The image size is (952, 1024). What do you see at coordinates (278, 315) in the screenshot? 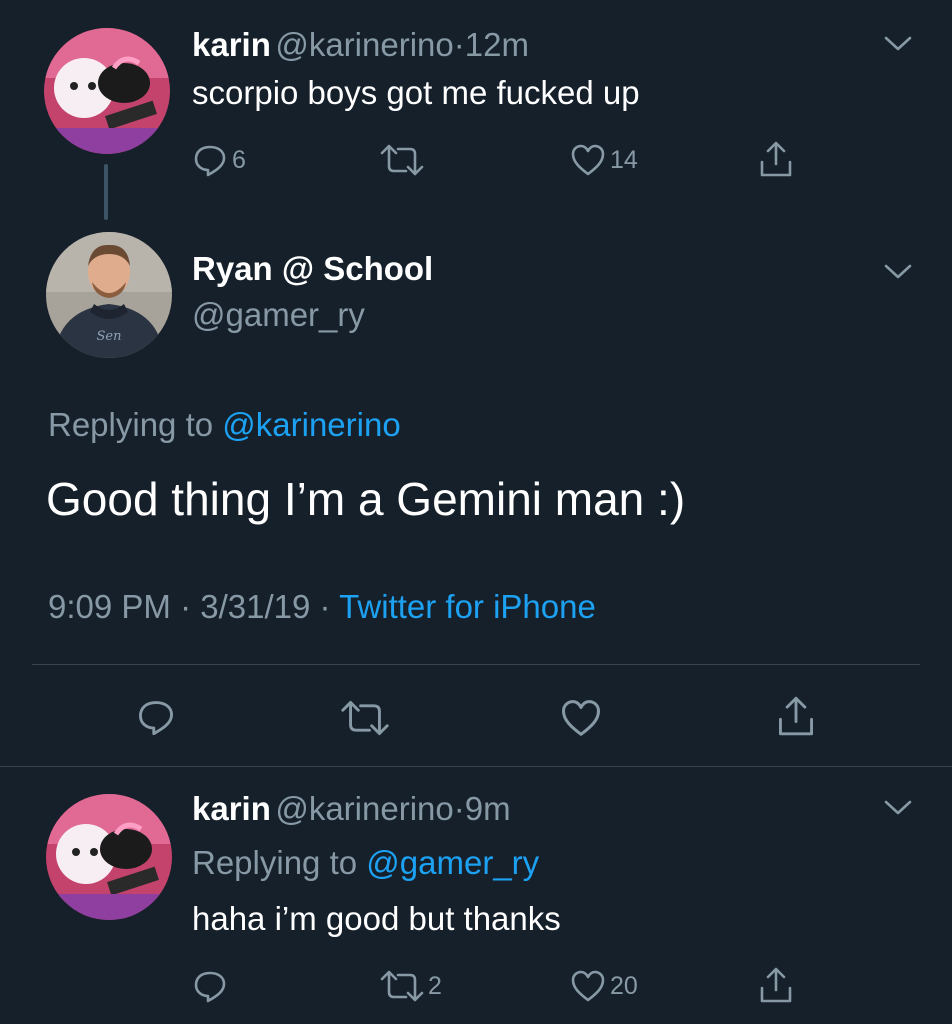
I see `author-handle: @gamer_ry` at bounding box center [278, 315].